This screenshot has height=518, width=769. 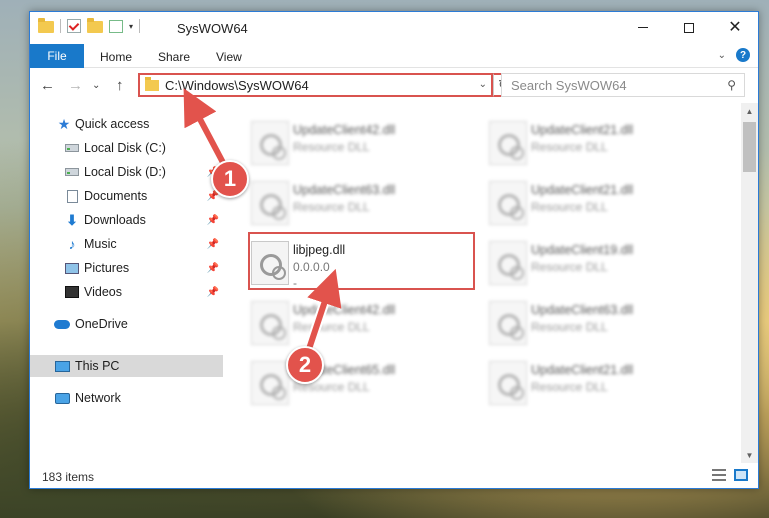 I want to click on sidebar-item-label: Videos, so click(x=103, y=292).